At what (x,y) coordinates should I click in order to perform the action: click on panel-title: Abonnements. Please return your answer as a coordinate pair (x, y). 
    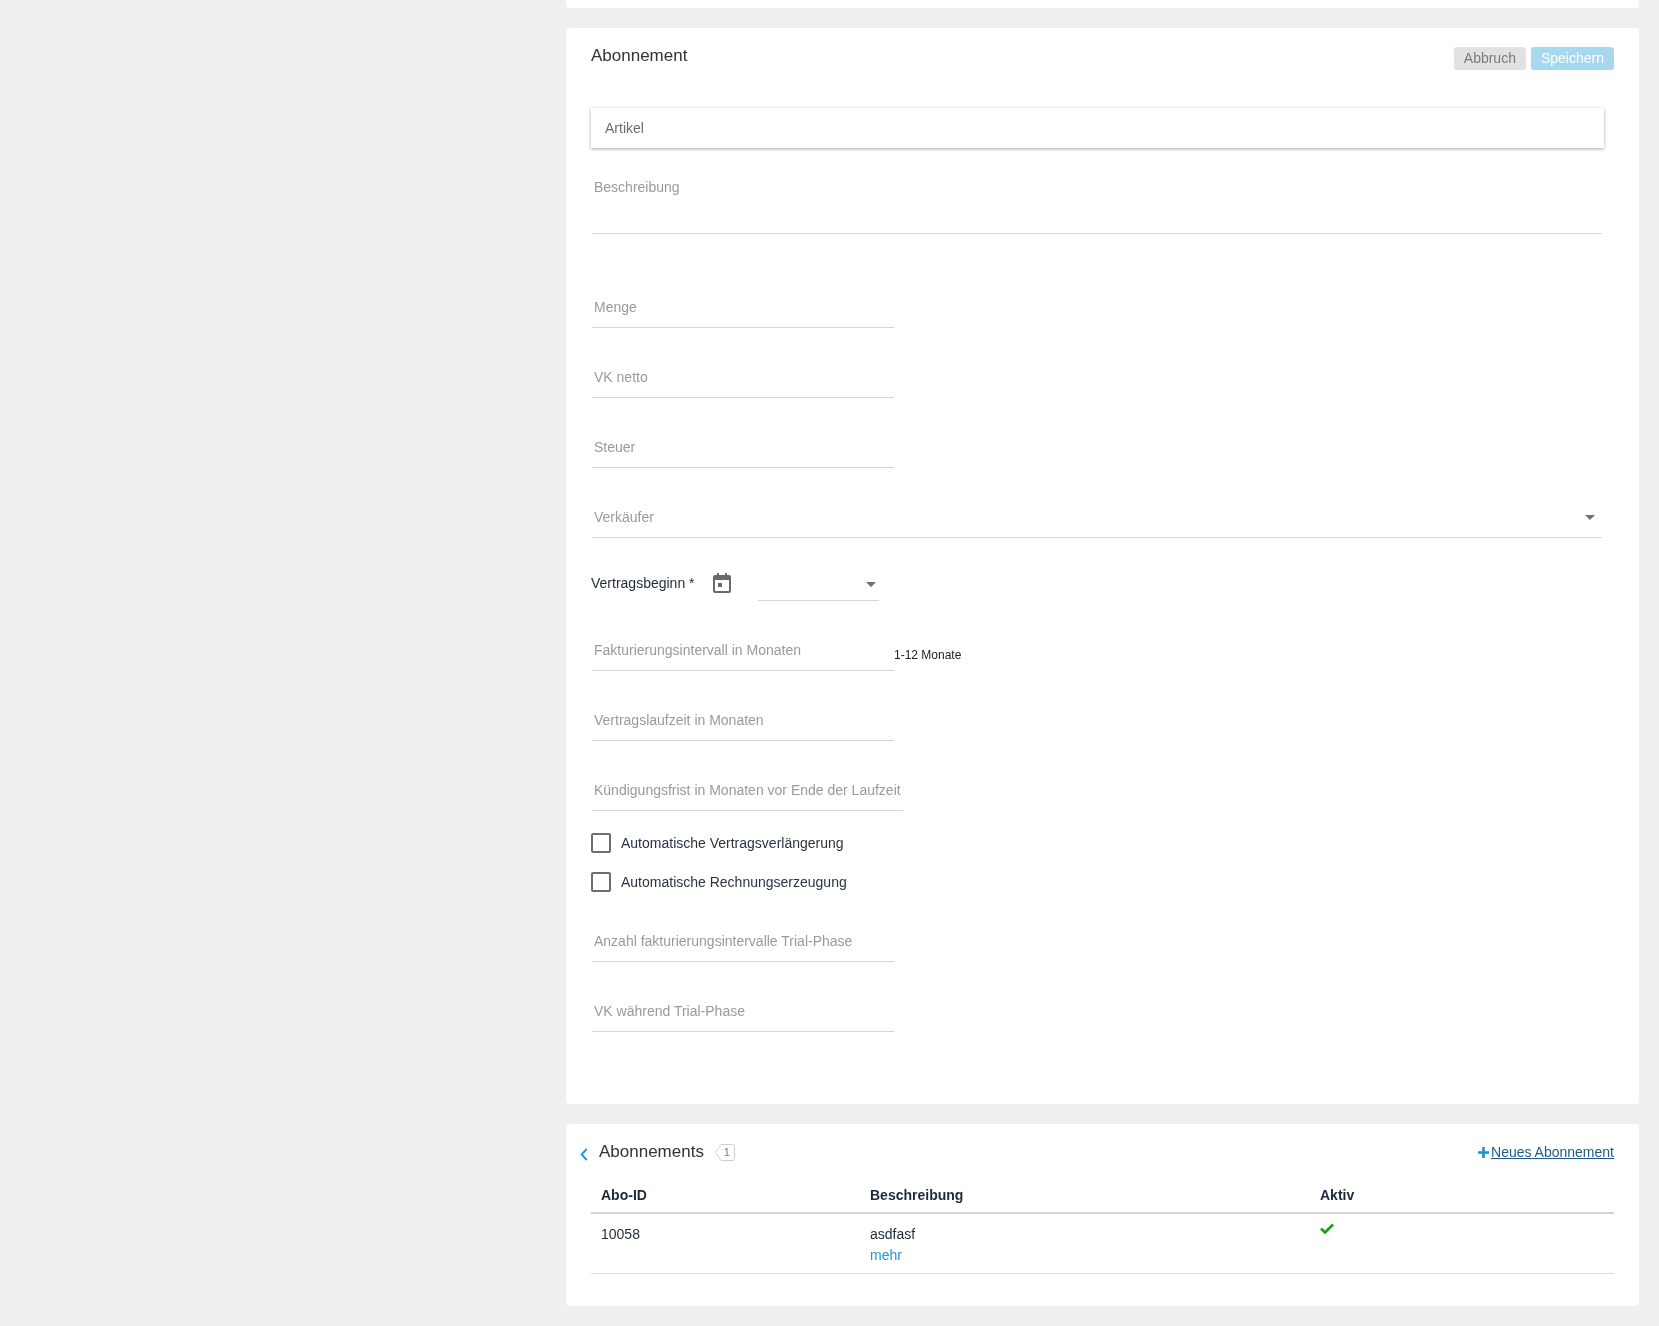
    Looking at the image, I should click on (651, 1152).